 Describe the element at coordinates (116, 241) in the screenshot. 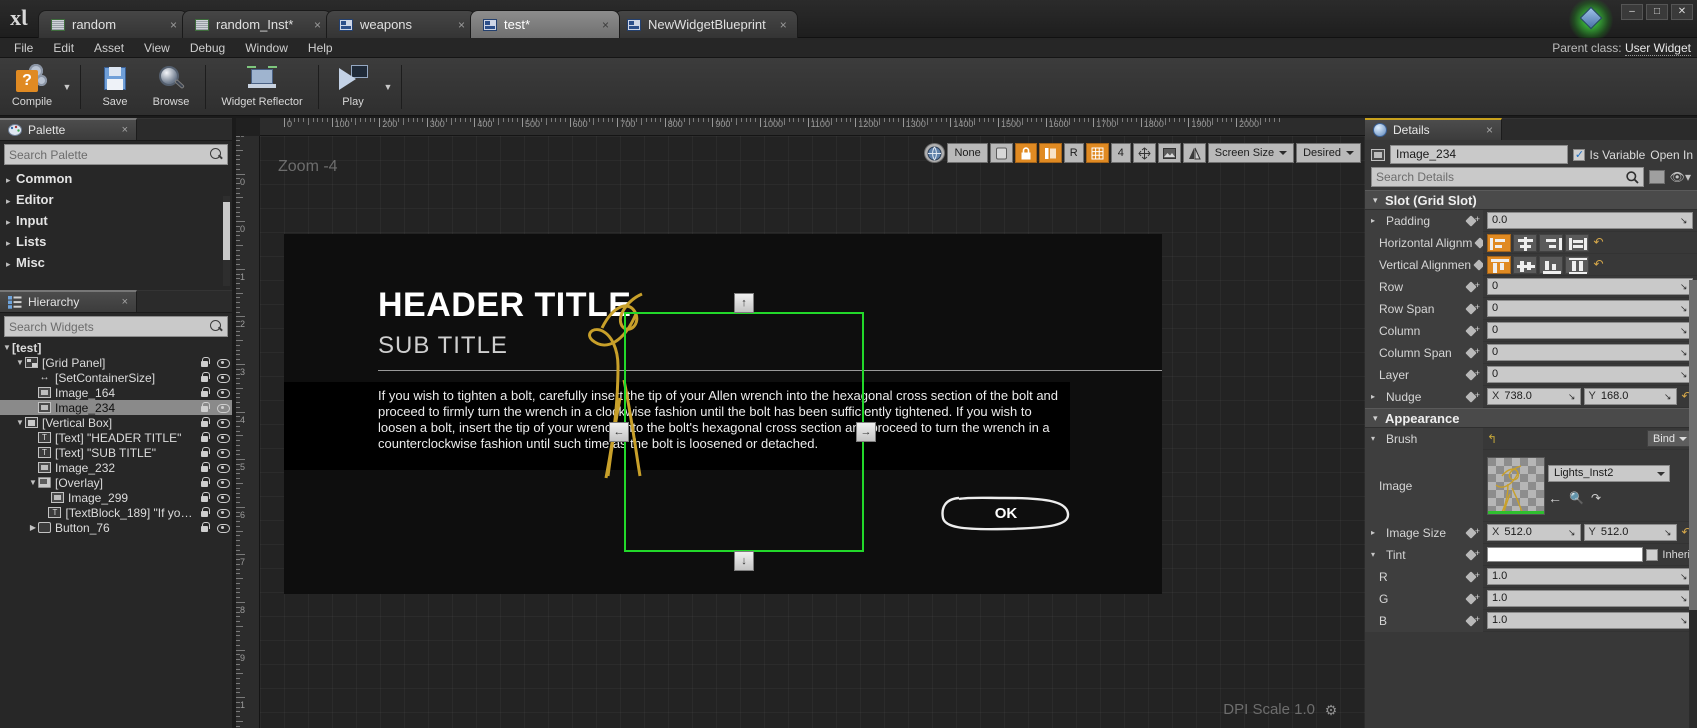

I see `palette-category-lists: ▸ Lists` at that location.